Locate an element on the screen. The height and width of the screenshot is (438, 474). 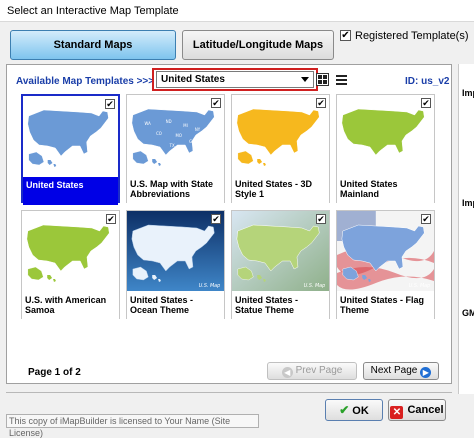
template-title-line1: U.S. Map with State is located at coordinates (172, 184).